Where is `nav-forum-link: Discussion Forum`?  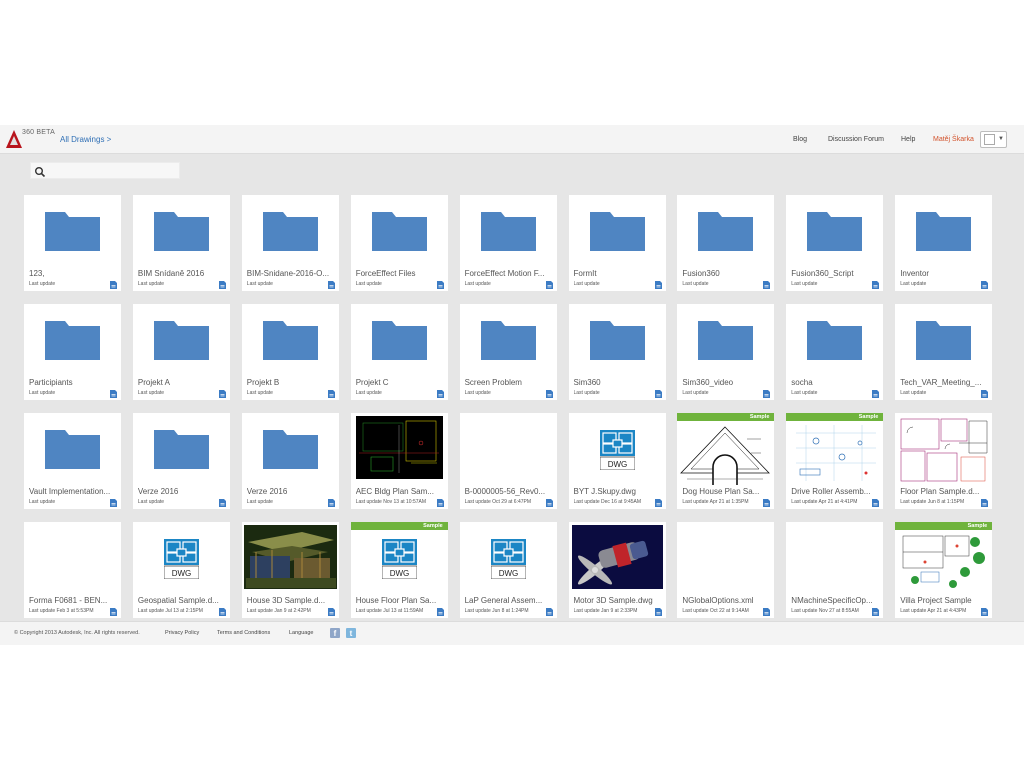
nav-forum-link: Discussion Forum is located at coordinates (856, 139).